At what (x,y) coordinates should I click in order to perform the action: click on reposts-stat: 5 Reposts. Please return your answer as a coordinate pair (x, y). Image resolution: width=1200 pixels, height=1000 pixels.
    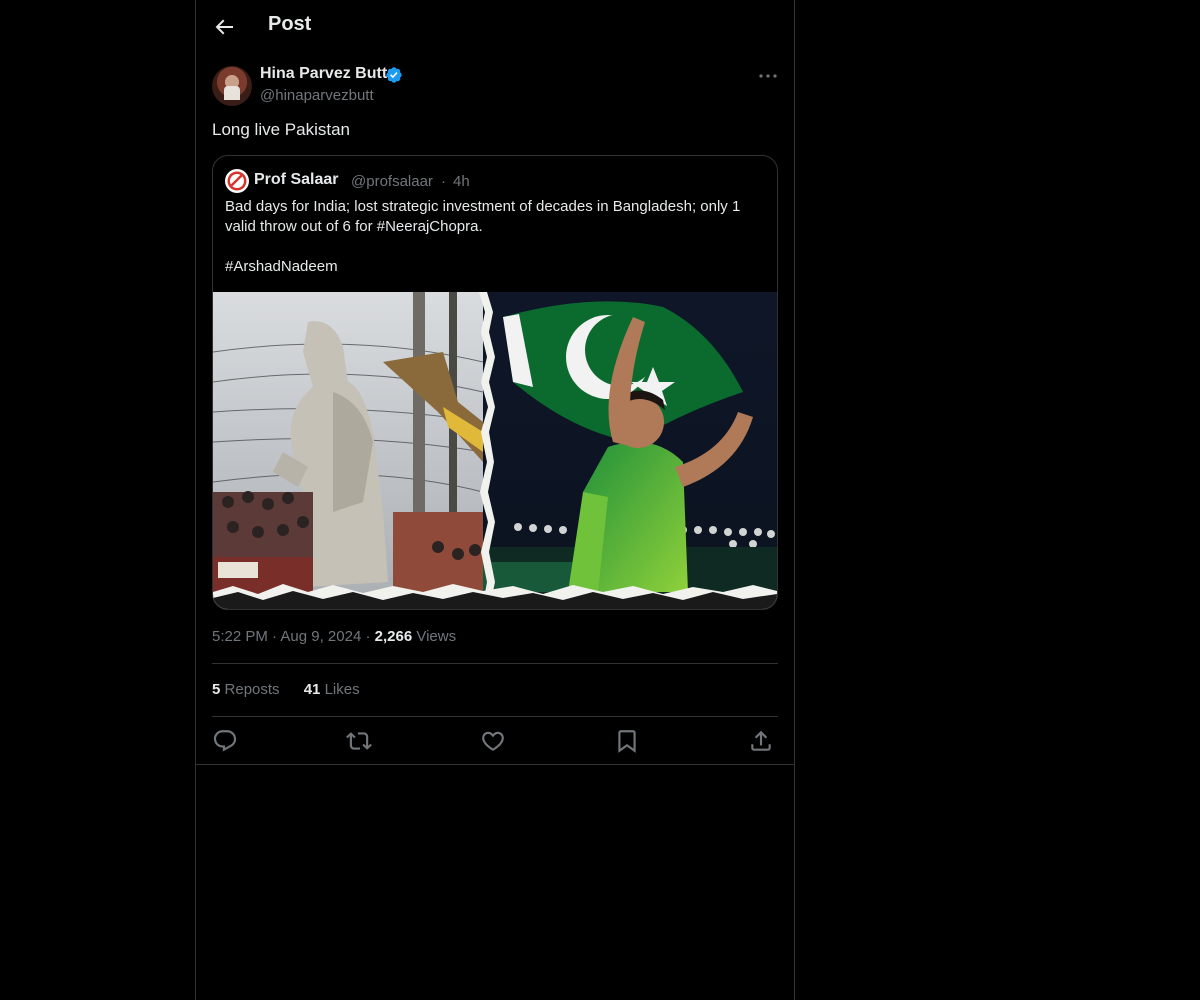
    Looking at the image, I should click on (246, 689).